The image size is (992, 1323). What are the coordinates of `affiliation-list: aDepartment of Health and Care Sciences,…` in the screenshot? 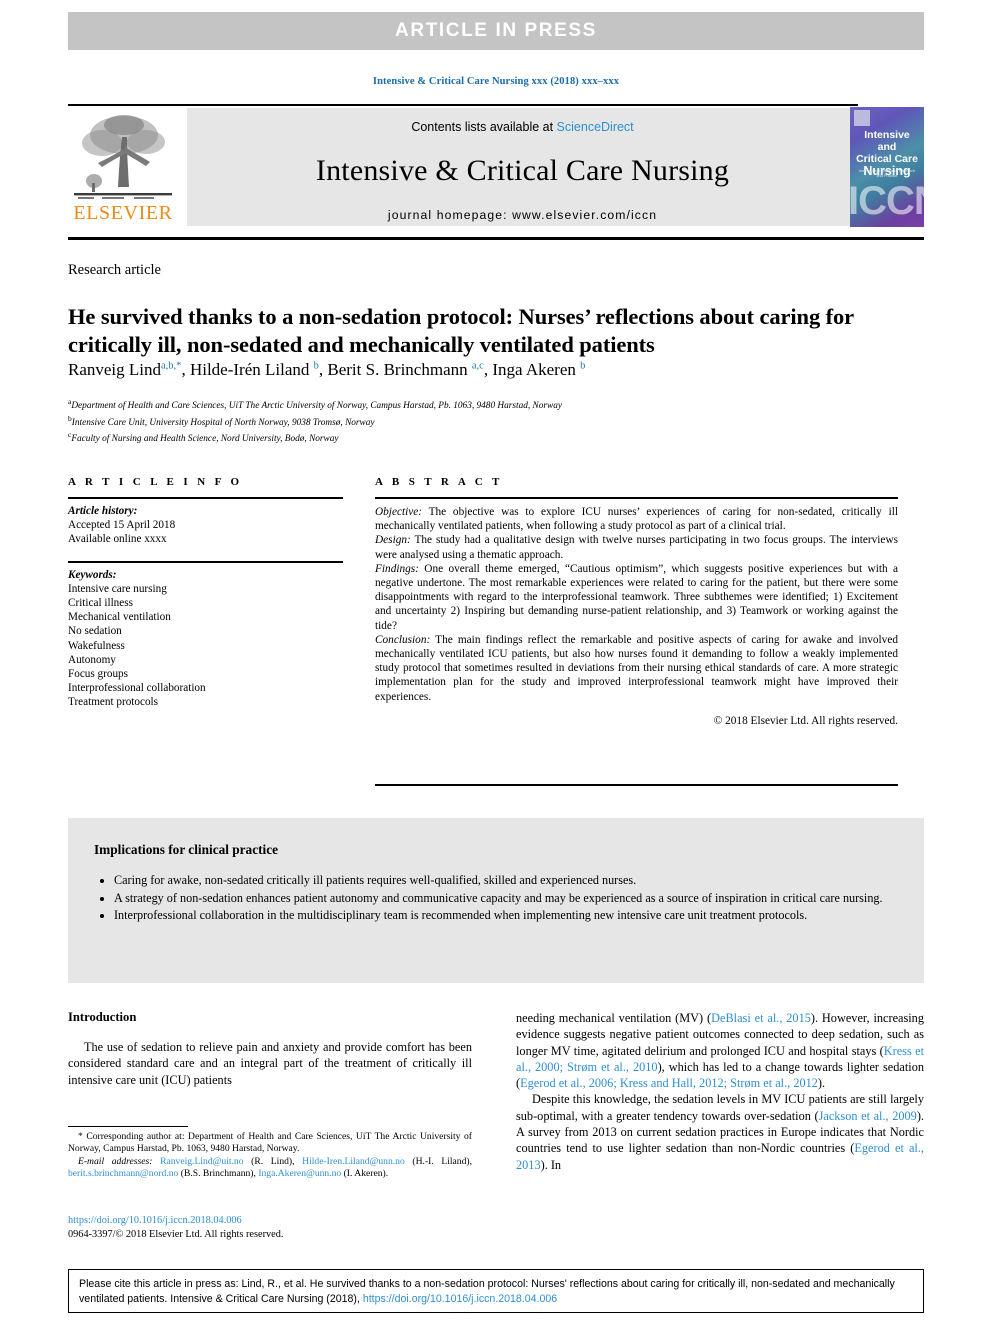 It's located at (483, 421).